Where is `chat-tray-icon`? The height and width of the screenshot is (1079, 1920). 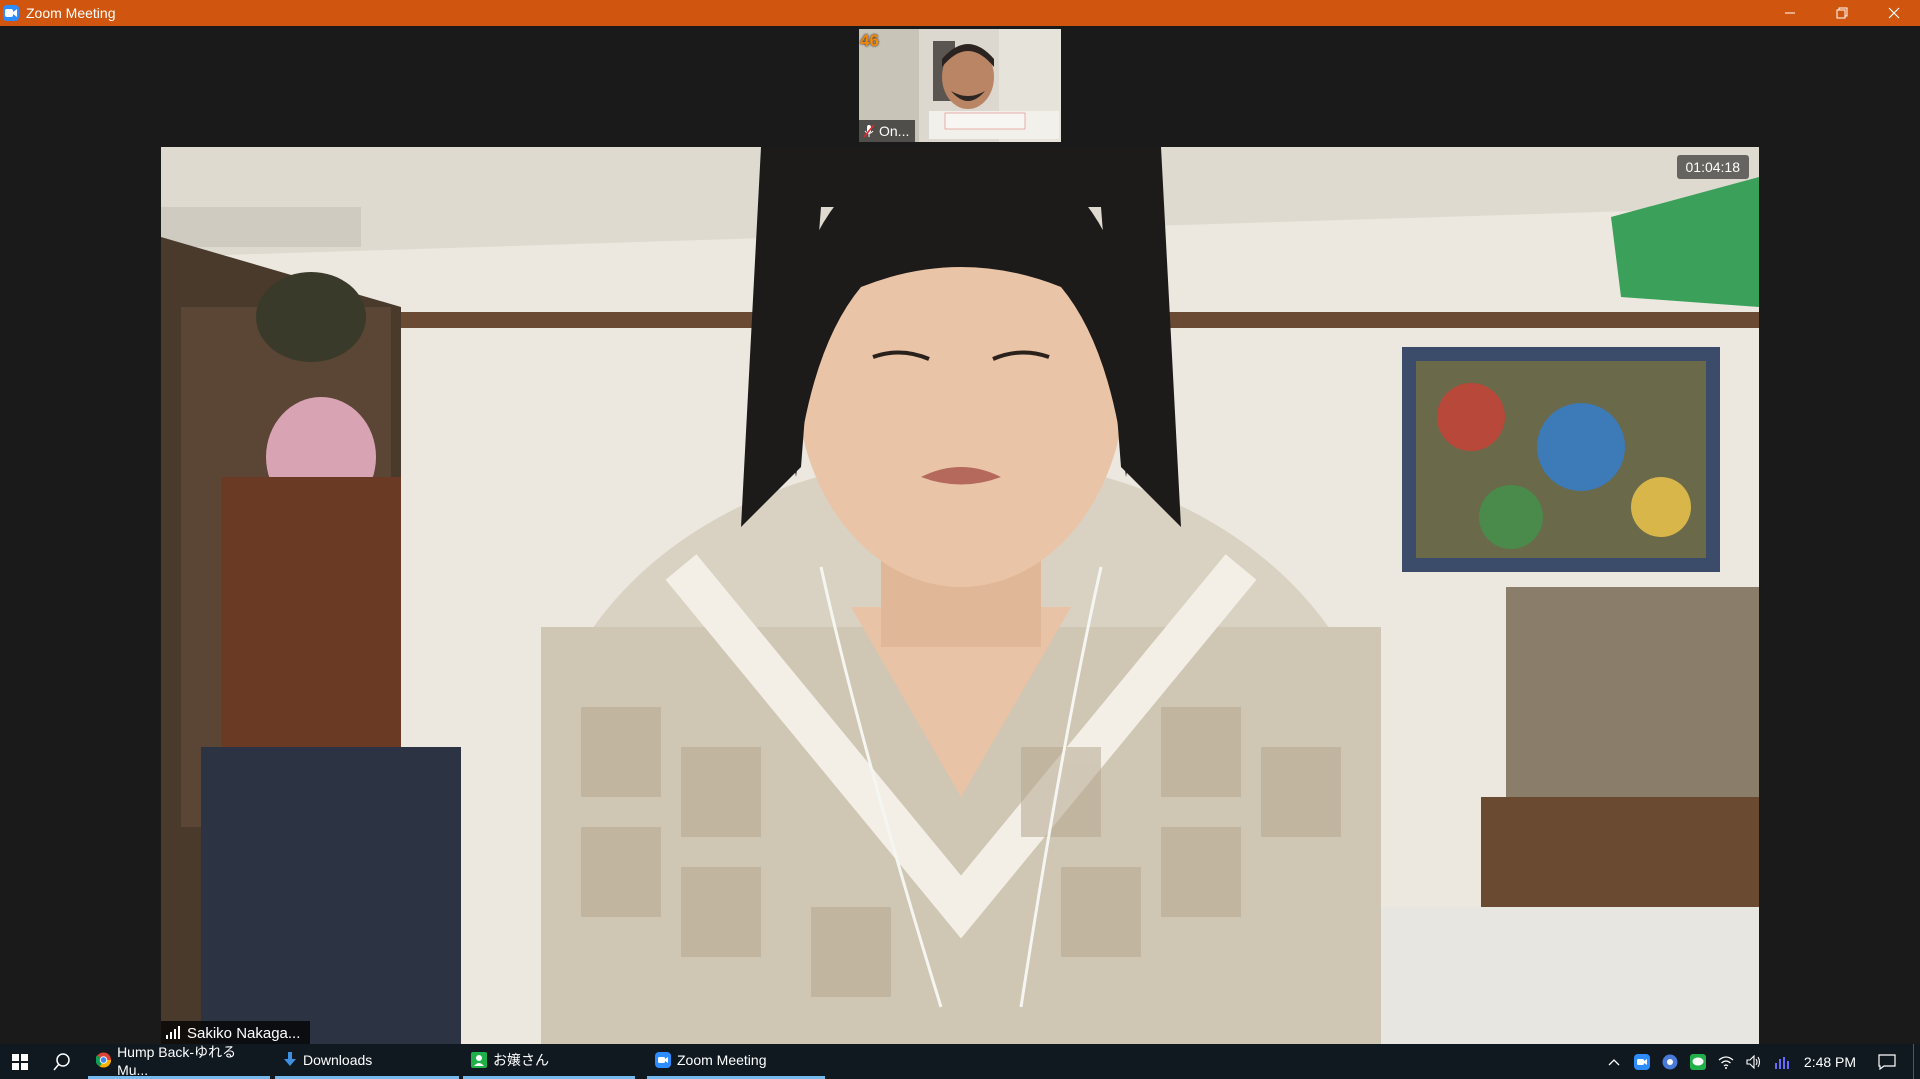 chat-tray-icon is located at coordinates (1698, 1061).